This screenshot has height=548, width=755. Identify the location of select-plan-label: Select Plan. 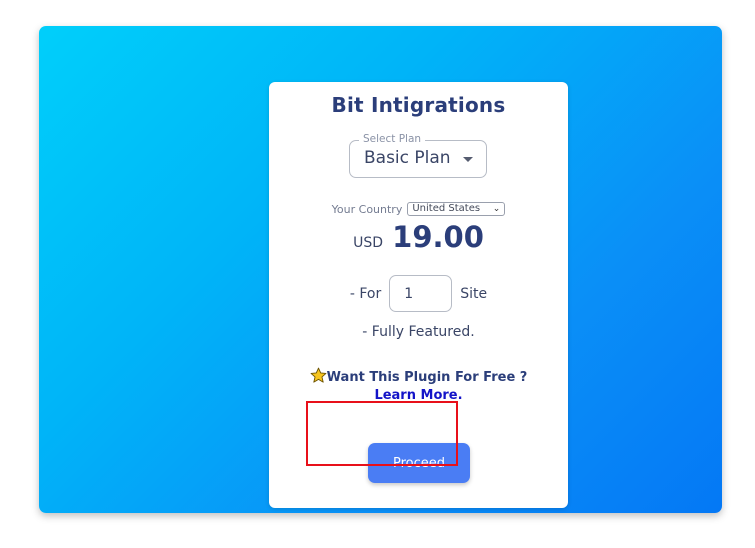
(392, 139).